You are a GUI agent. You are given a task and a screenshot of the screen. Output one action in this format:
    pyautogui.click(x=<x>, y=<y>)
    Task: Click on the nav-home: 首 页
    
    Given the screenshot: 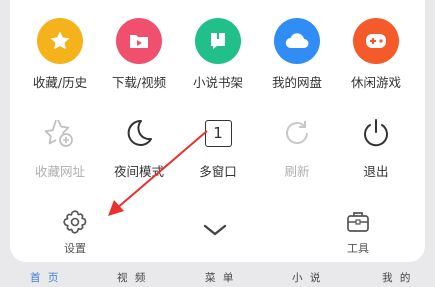 What is the action you would take?
    pyautogui.click(x=45, y=277)
    